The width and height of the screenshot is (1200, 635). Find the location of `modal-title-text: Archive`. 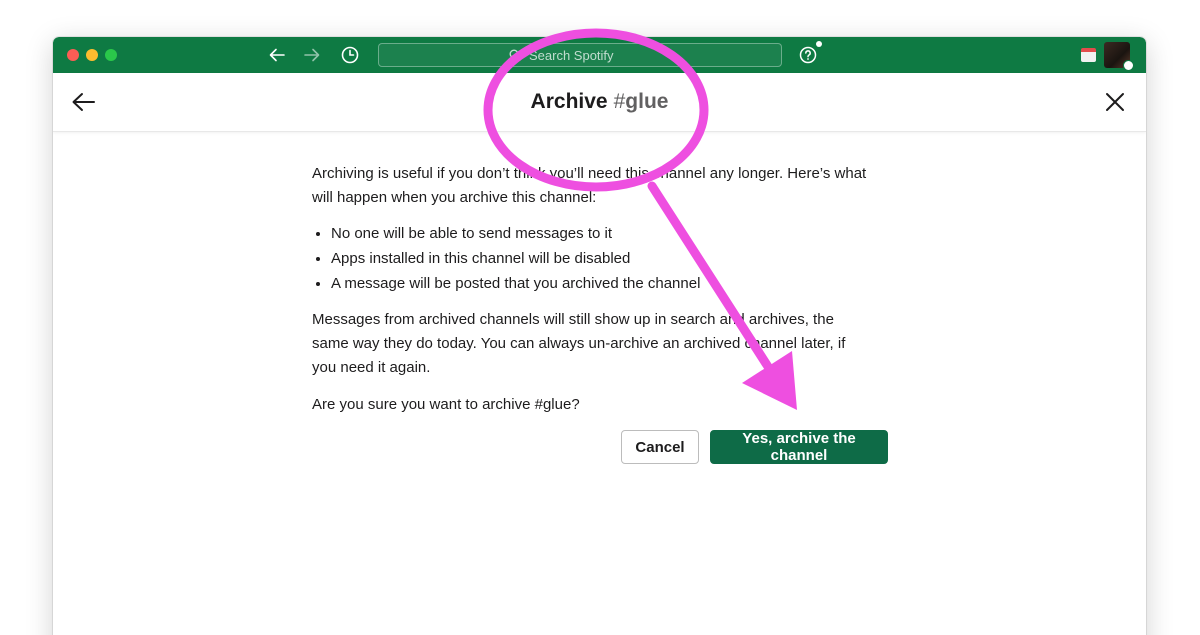

modal-title-text: Archive is located at coordinates (569, 101).